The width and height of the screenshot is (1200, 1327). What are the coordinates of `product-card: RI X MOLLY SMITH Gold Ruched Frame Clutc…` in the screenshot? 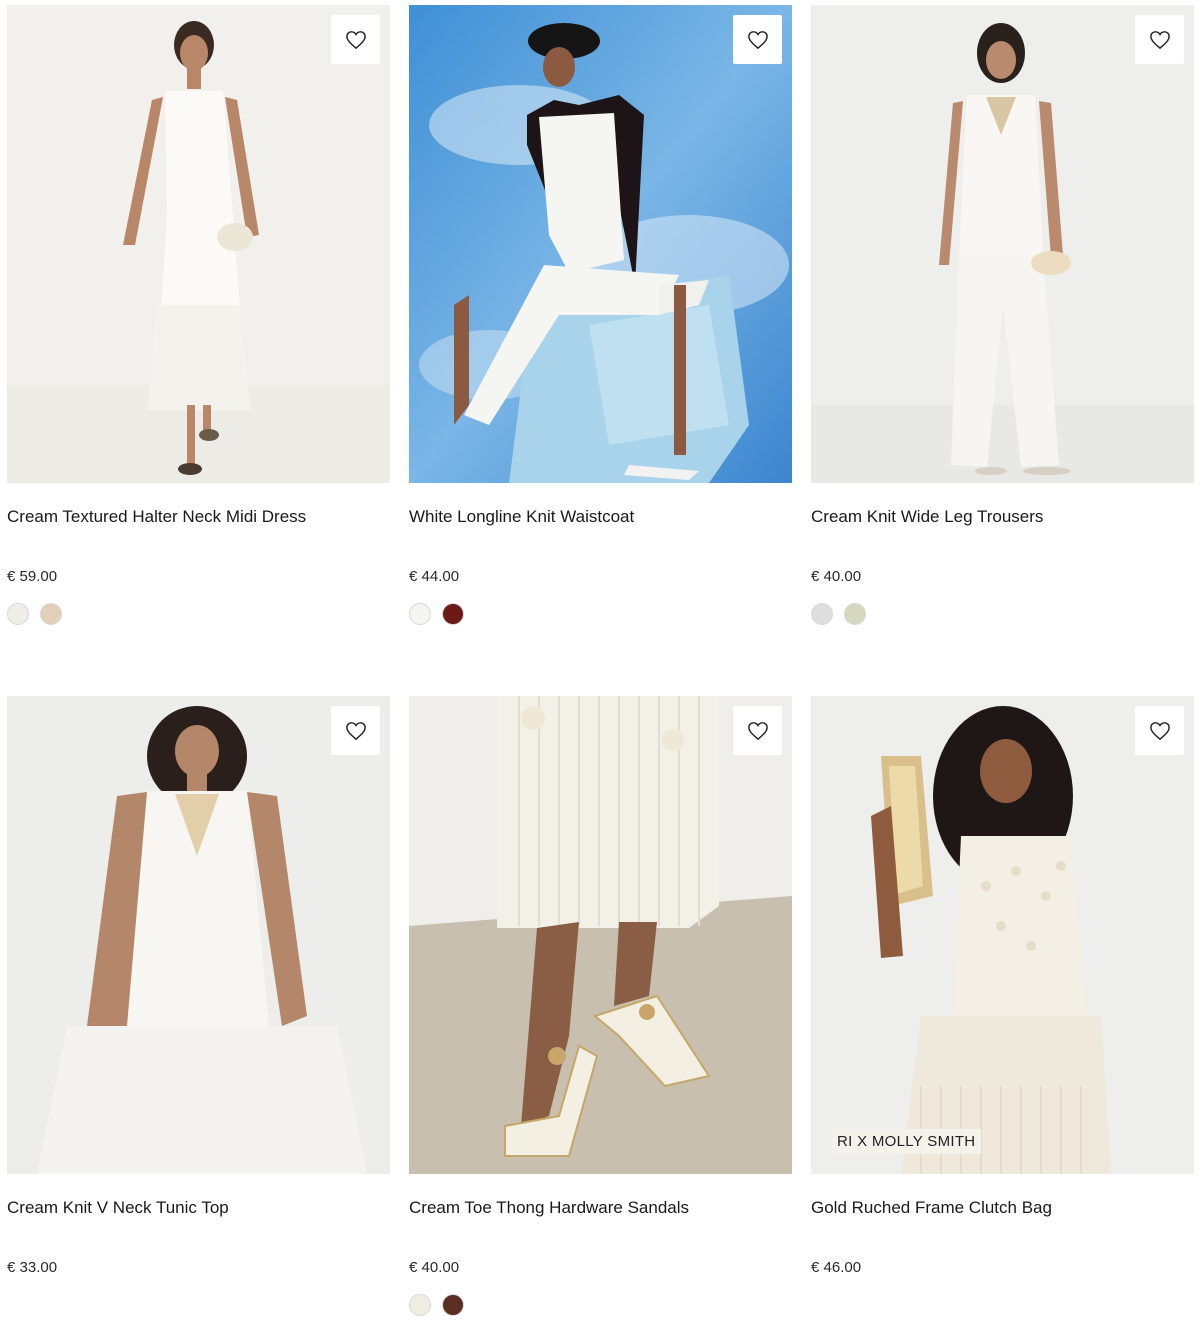 It's located at (1002, 986).